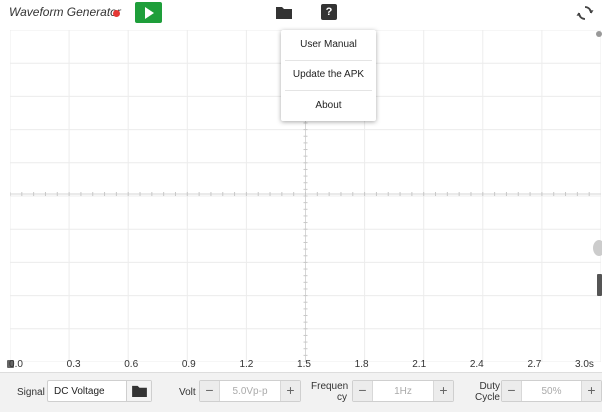  Describe the element at coordinates (73, 364) in the screenshot. I see `time-tick-label: 0.3` at that location.